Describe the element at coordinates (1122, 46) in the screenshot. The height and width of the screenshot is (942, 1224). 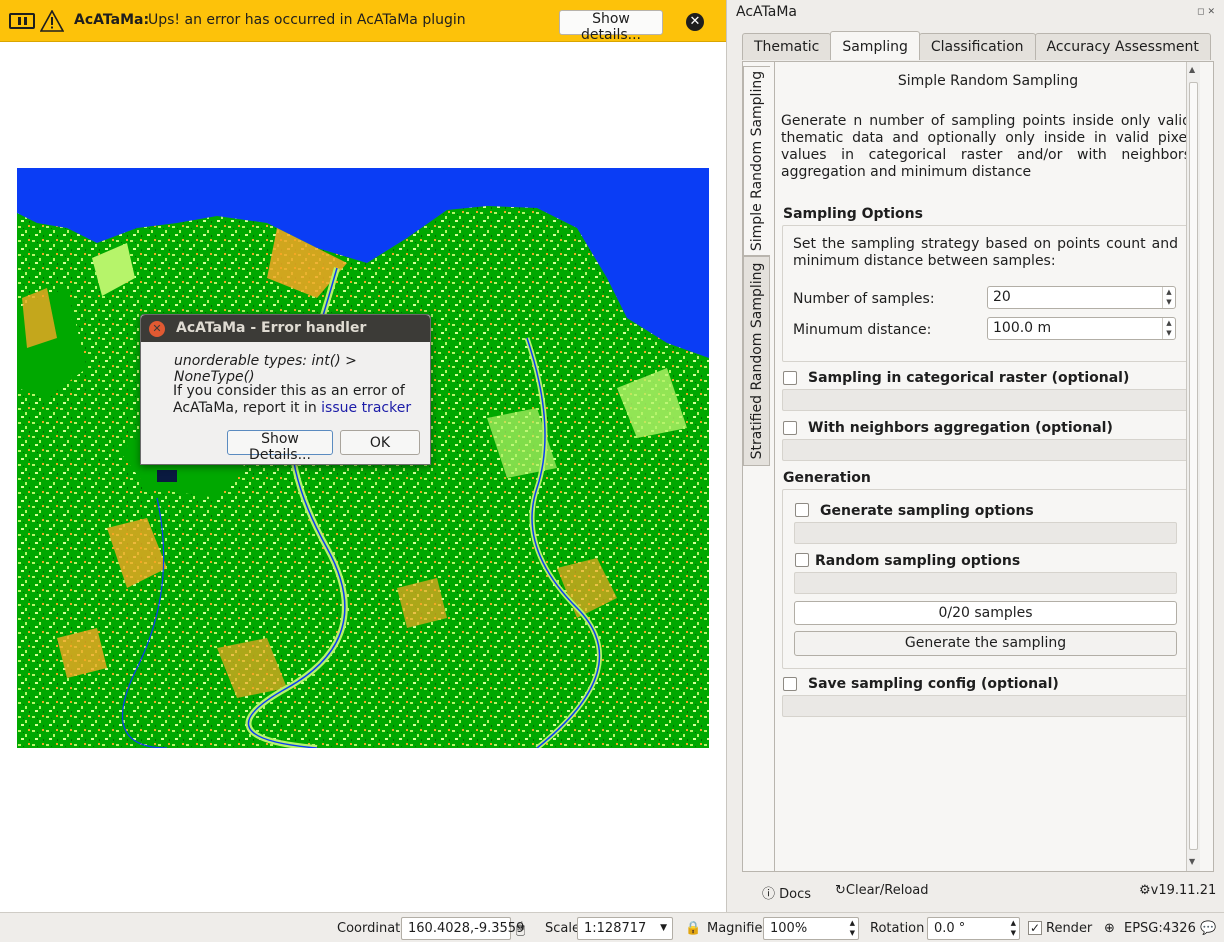
I see `tab-accuracy-assessment: Accuracy Assessment` at that location.